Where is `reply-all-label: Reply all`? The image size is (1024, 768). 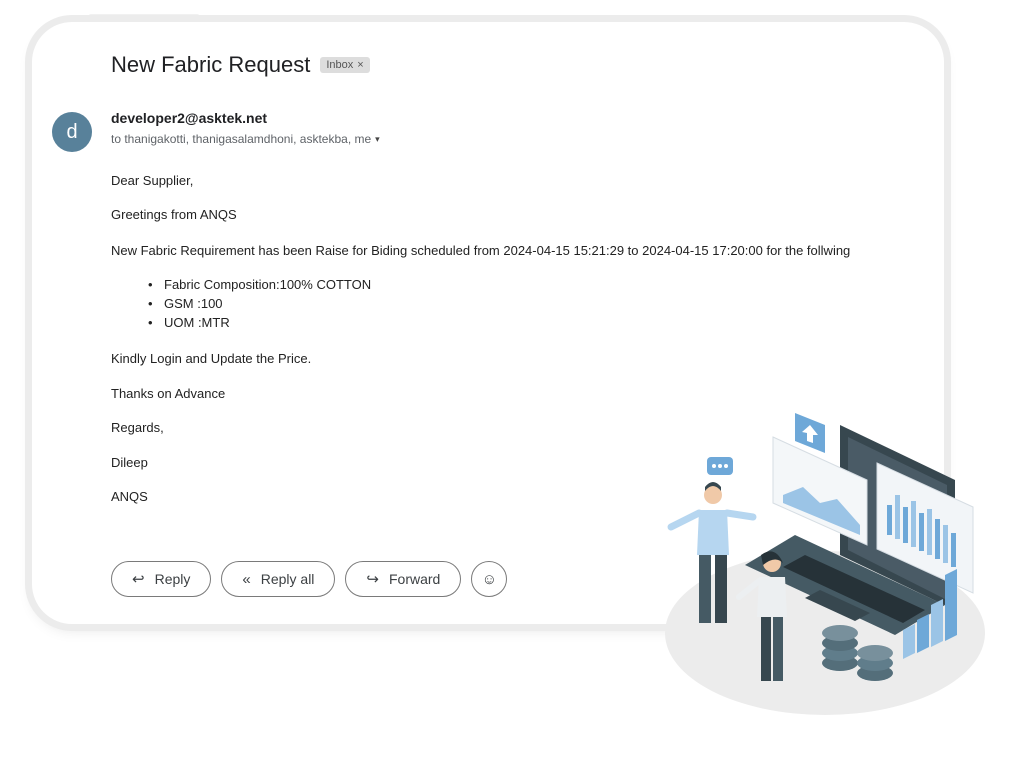
reply-all-label: Reply all is located at coordinates (287, 579).